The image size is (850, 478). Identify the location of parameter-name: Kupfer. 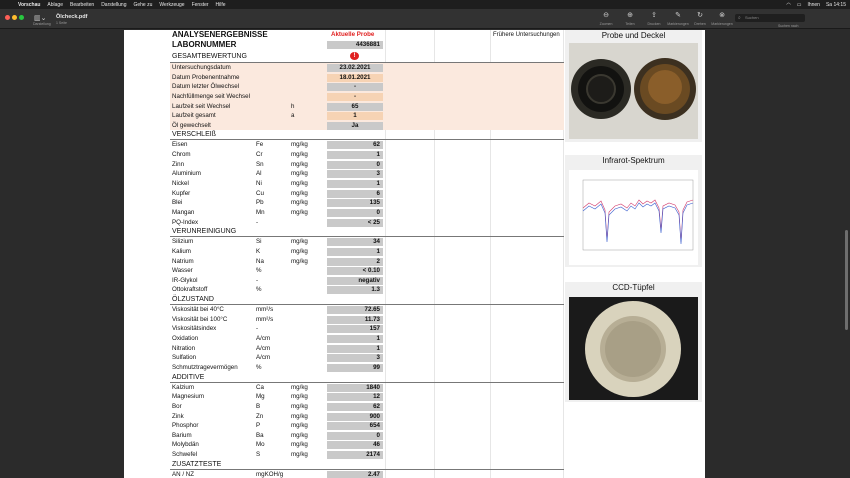
(181, 193).